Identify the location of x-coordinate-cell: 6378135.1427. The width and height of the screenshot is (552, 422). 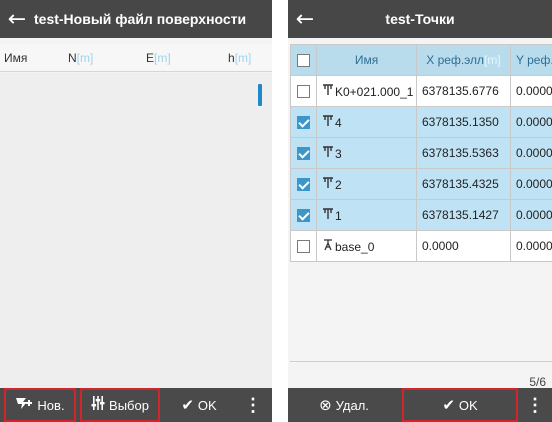
(463, 215).